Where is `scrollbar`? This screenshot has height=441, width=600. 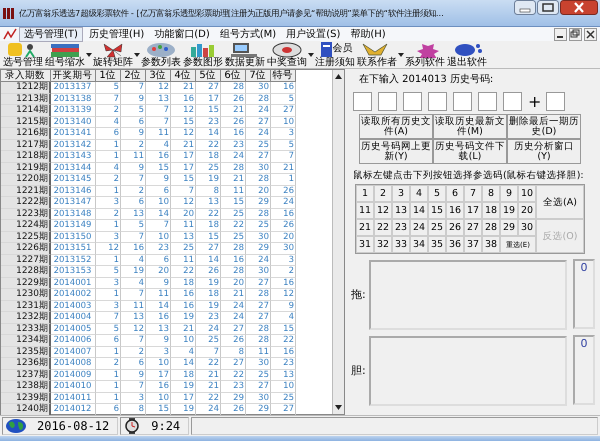 scrollbar is located at coordinates (338, 242).